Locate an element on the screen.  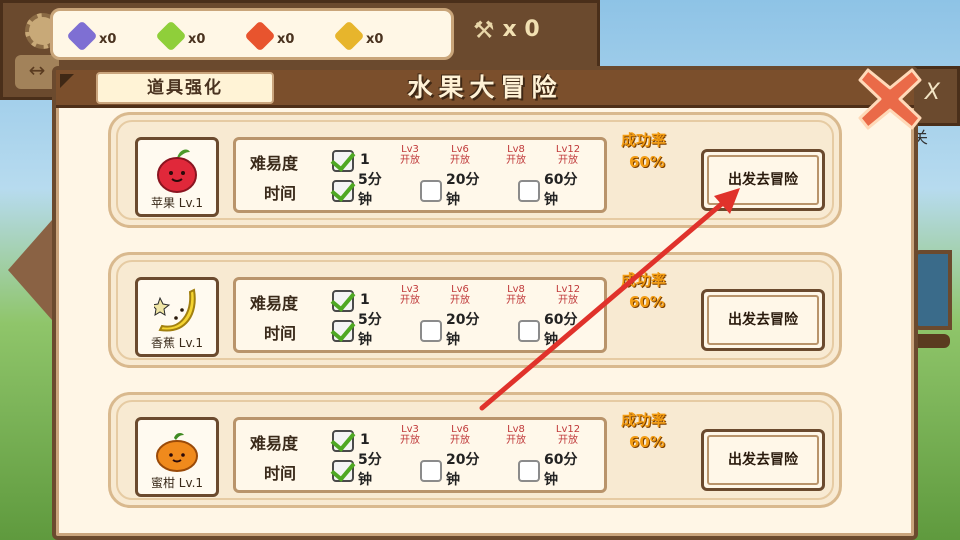
background-orb-icon is located at coordinates (932, 290).